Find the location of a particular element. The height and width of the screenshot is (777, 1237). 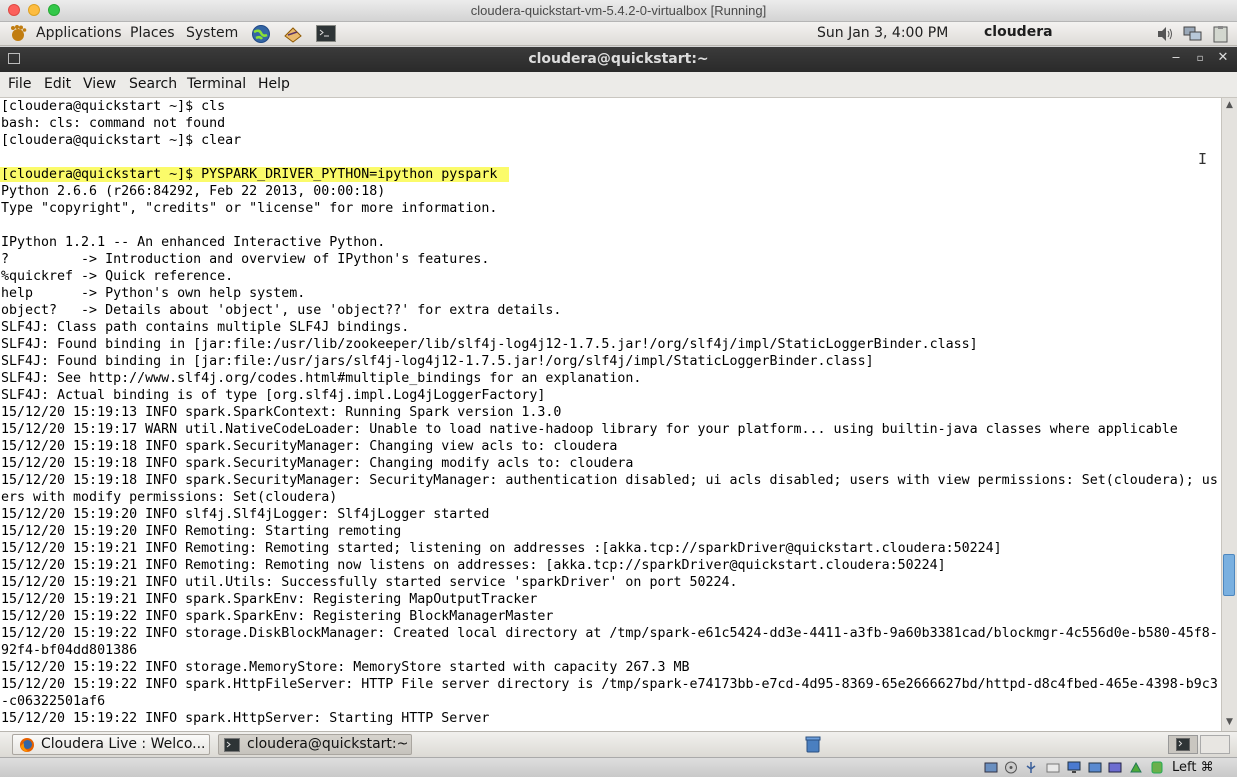

network-icon is located at coordinates (1193, 34).